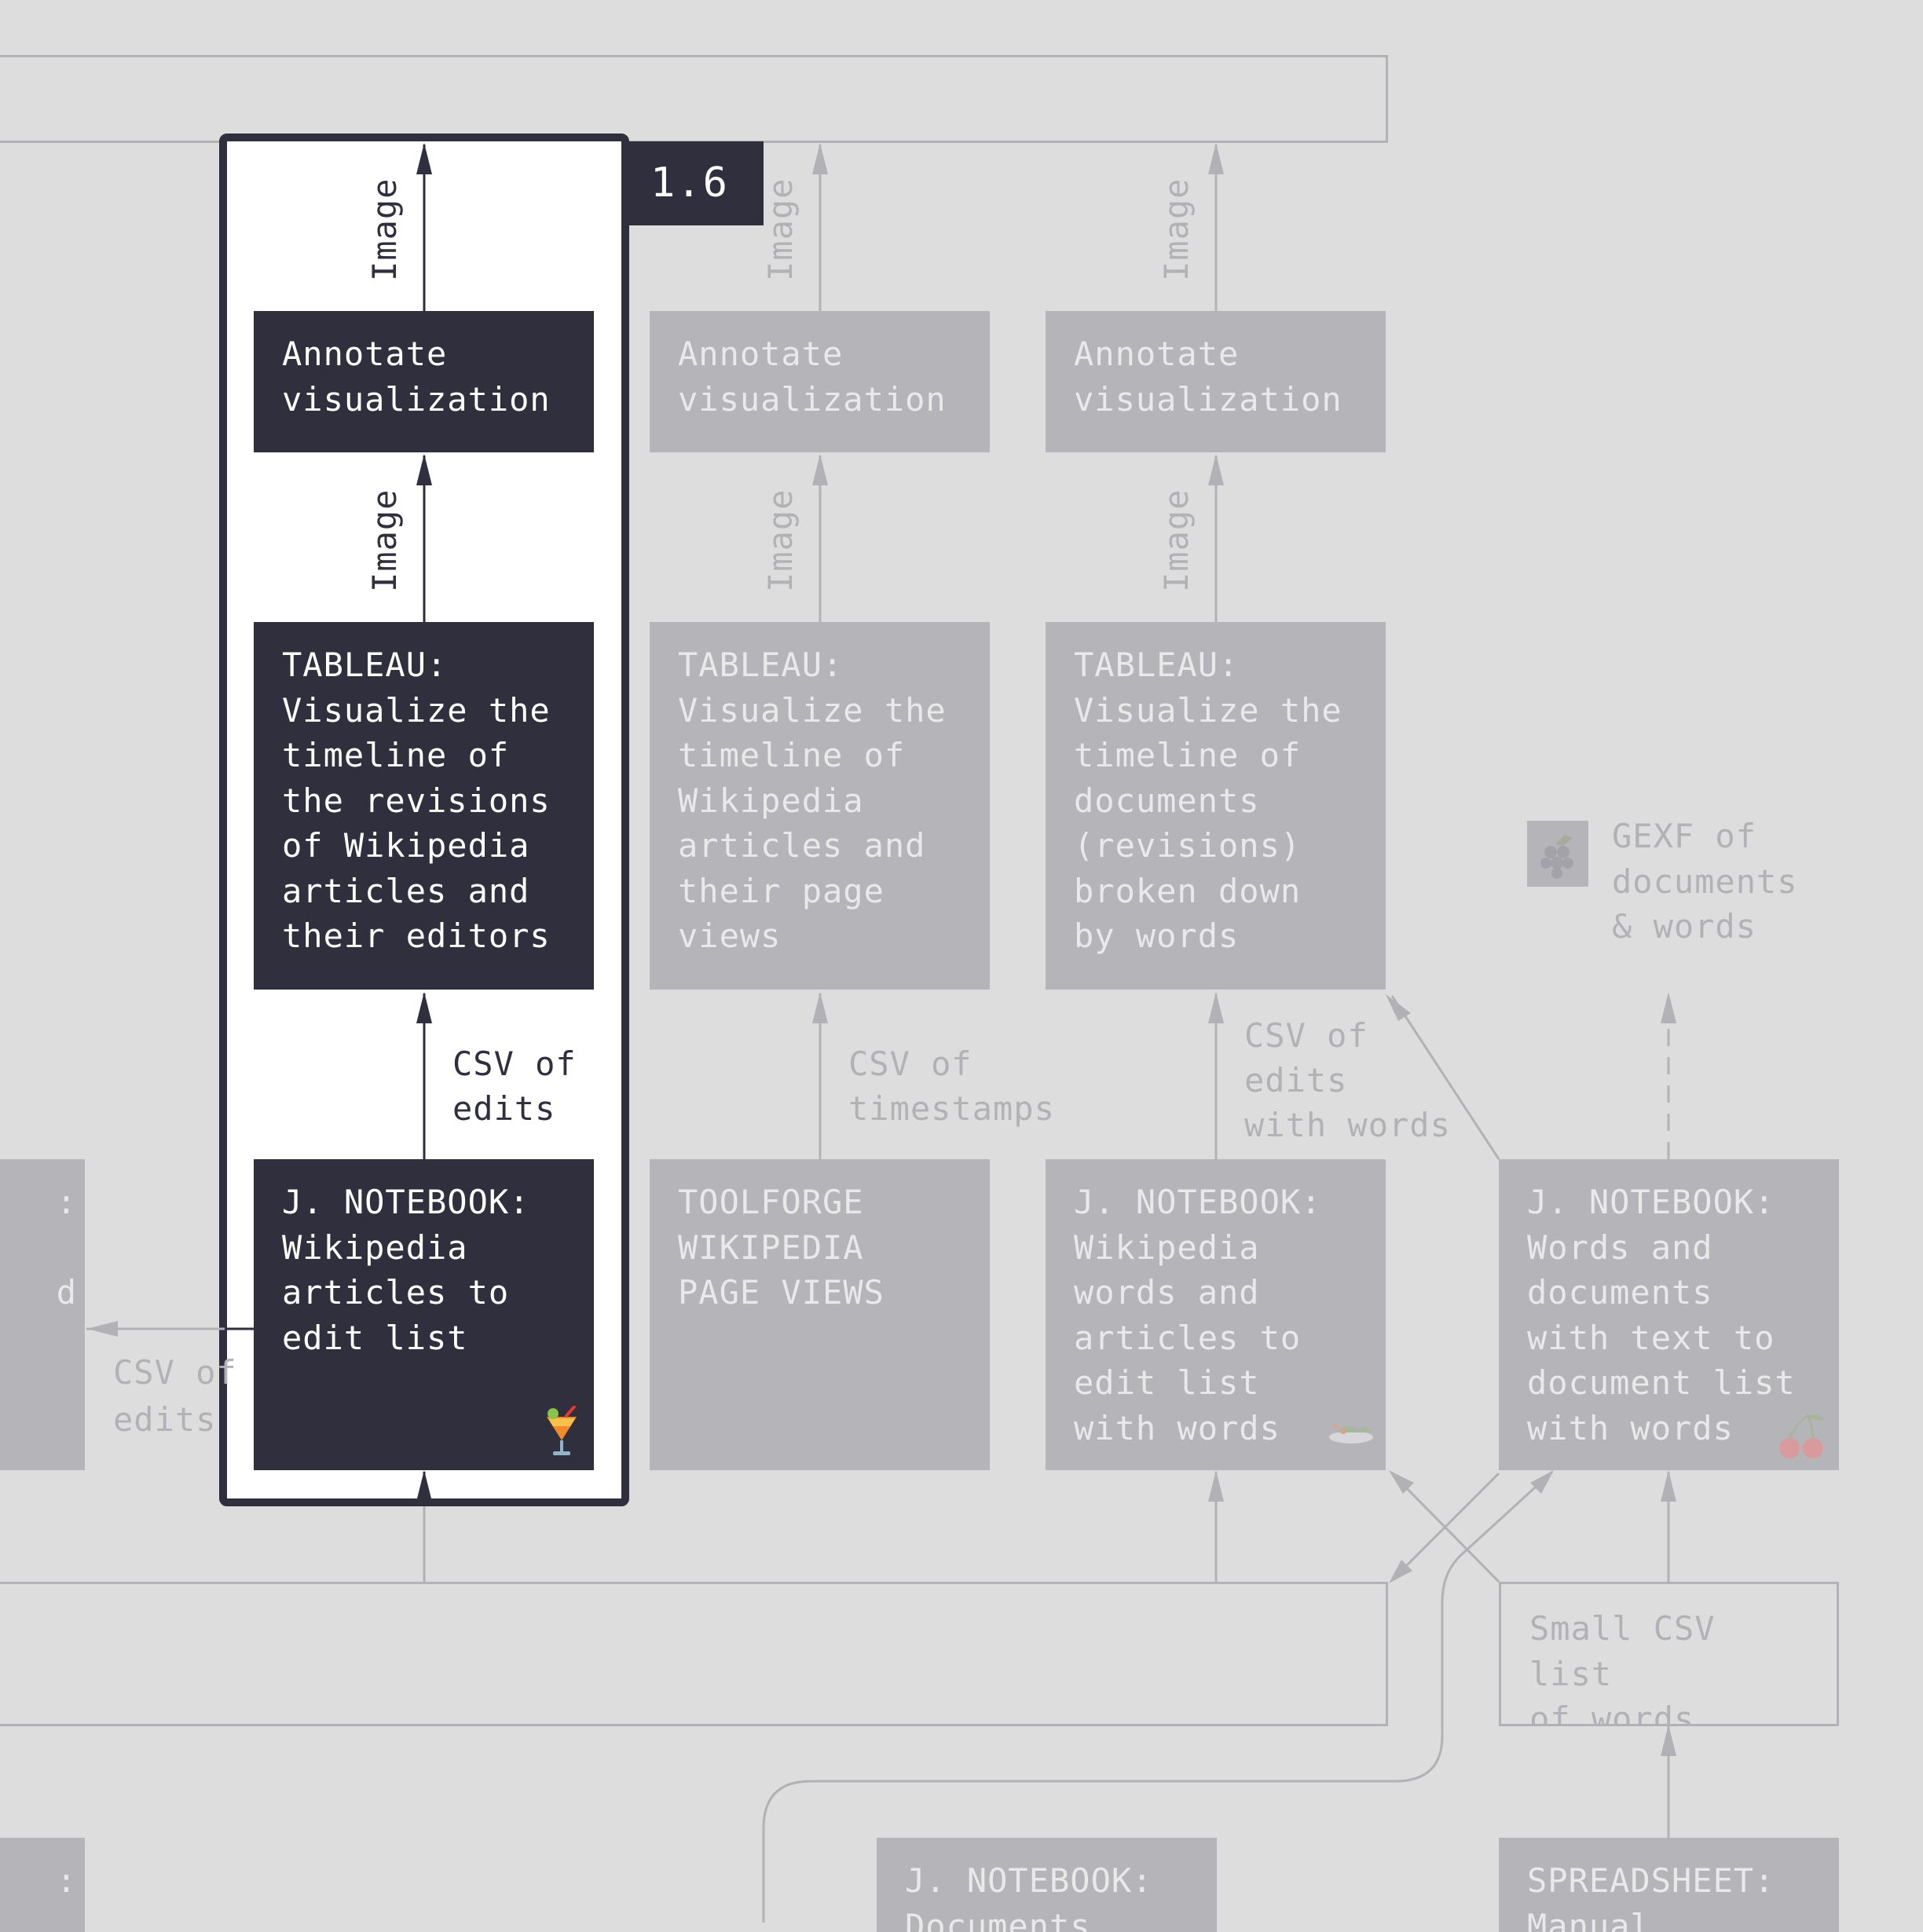 The width and height of the screenshot is (1923, 1932). Describe the element at coordinates (1216, 1008) in the screenshot. I see `arrowhead-csv-edits-words` at that location.